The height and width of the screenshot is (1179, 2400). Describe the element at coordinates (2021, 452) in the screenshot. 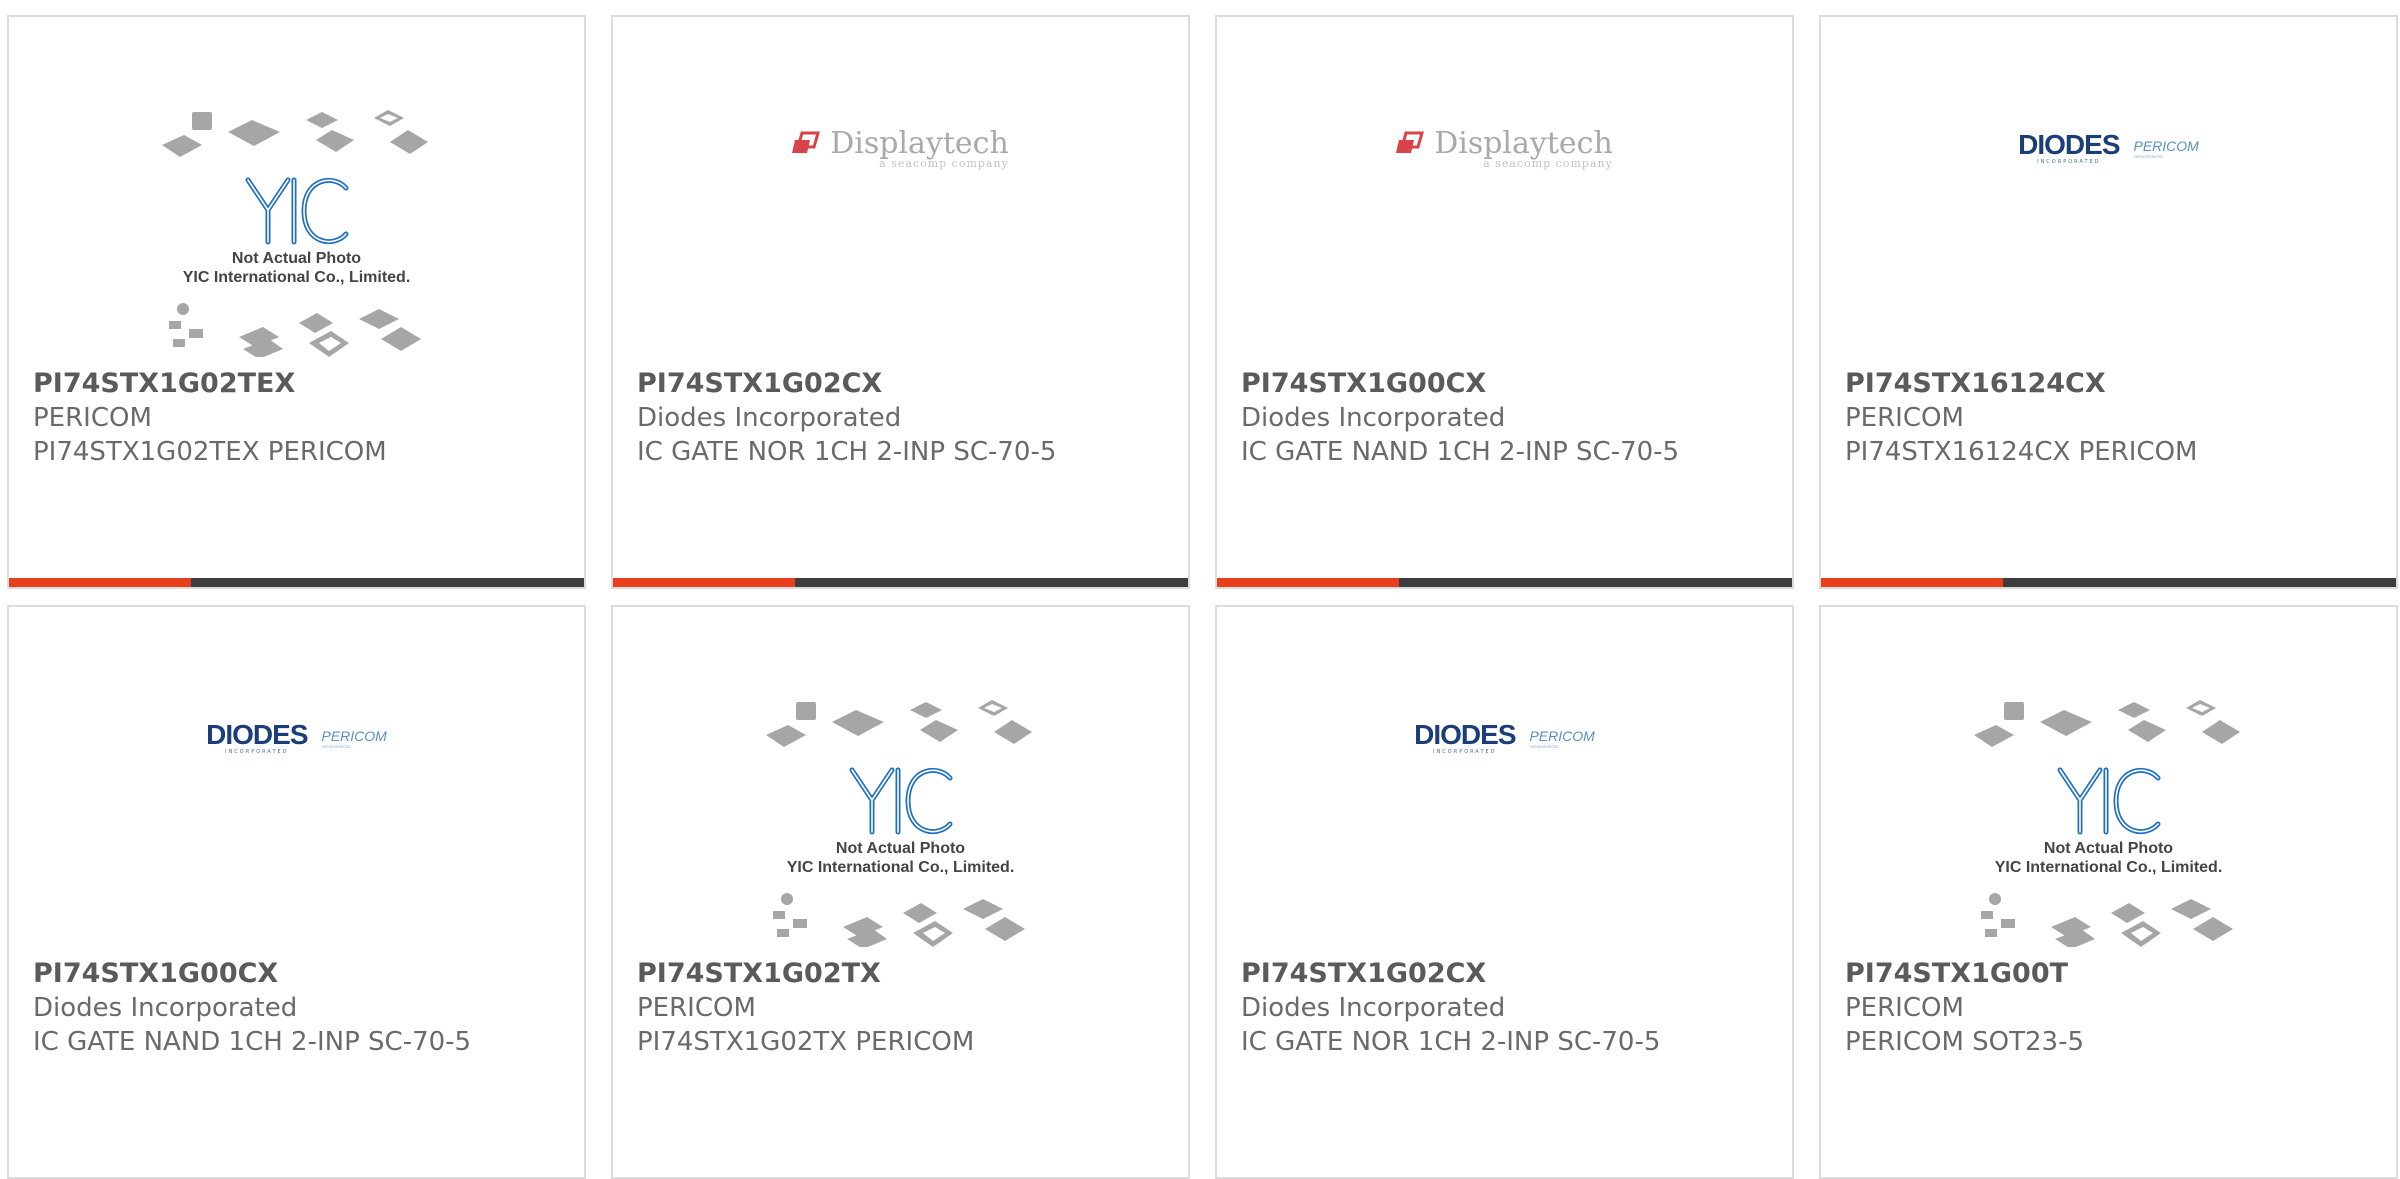

I see `description: PI74STX16124CX PERICOM` at that location.